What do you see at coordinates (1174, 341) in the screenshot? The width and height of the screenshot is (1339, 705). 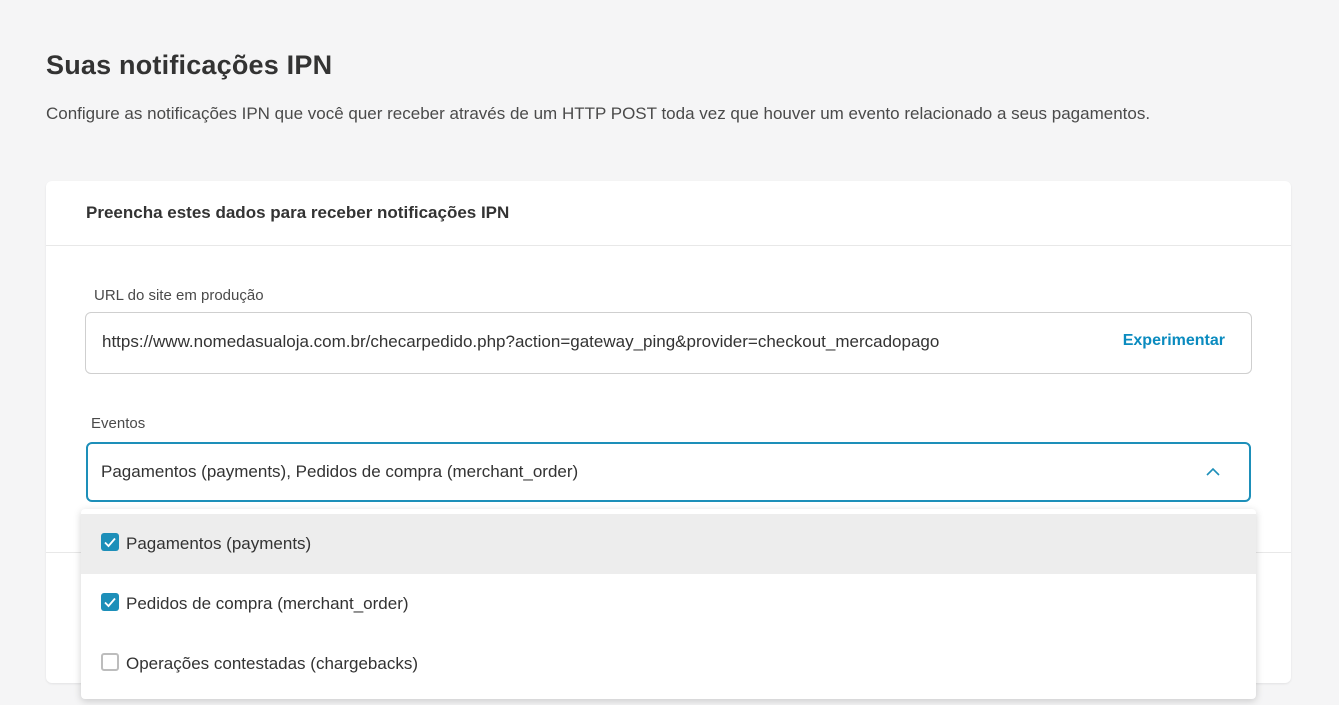 I see `try-button: Experimentar` at bounding box center [1174, 341].